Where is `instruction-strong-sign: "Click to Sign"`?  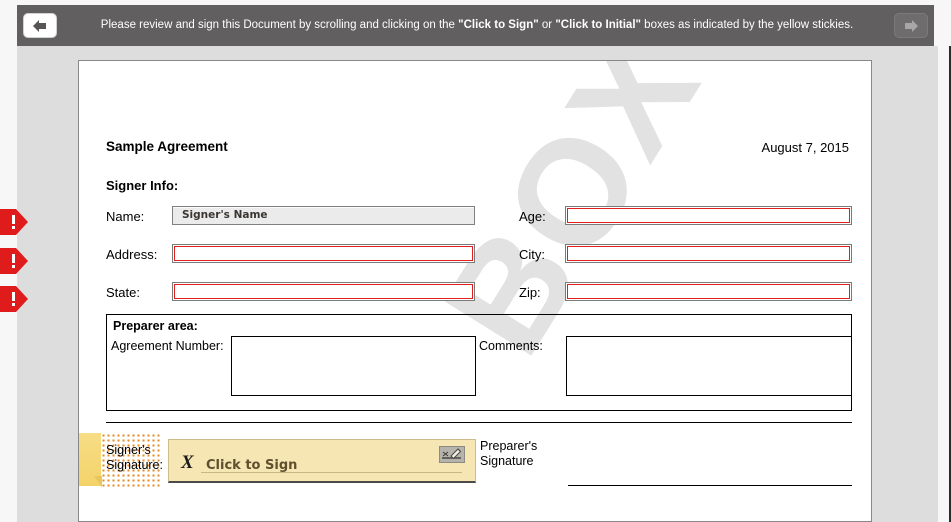
instruction-strong-sign: "Click to Sign" is located at coordinates (498, 25).